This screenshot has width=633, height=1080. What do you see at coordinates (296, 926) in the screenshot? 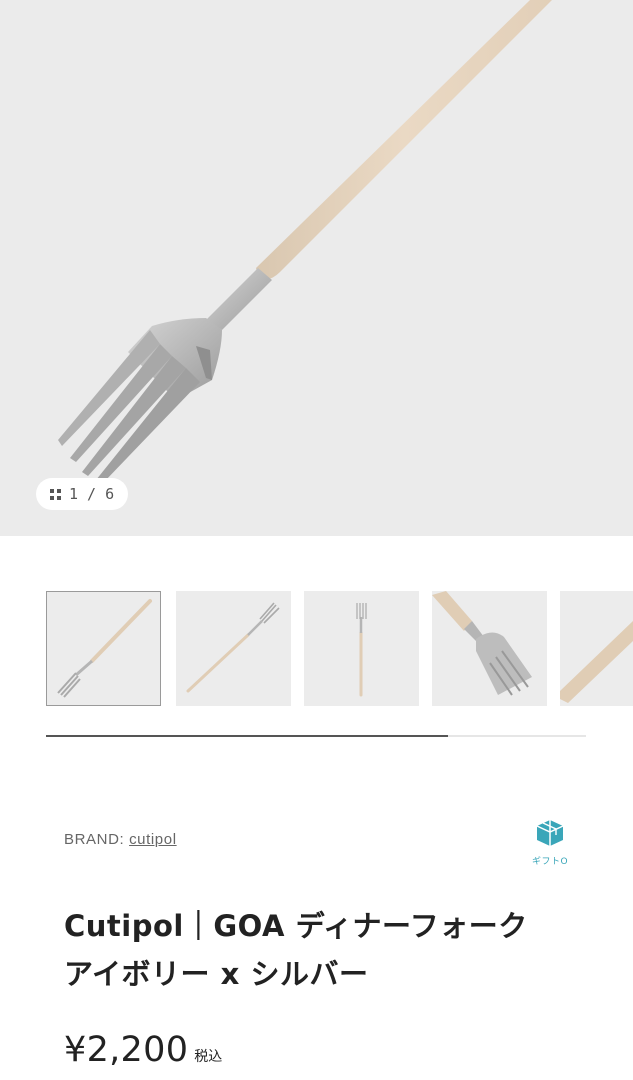
I see `product-title-line-1: Cutipol｜GOA ディナーフォーク` at bounding box center [296, 926].